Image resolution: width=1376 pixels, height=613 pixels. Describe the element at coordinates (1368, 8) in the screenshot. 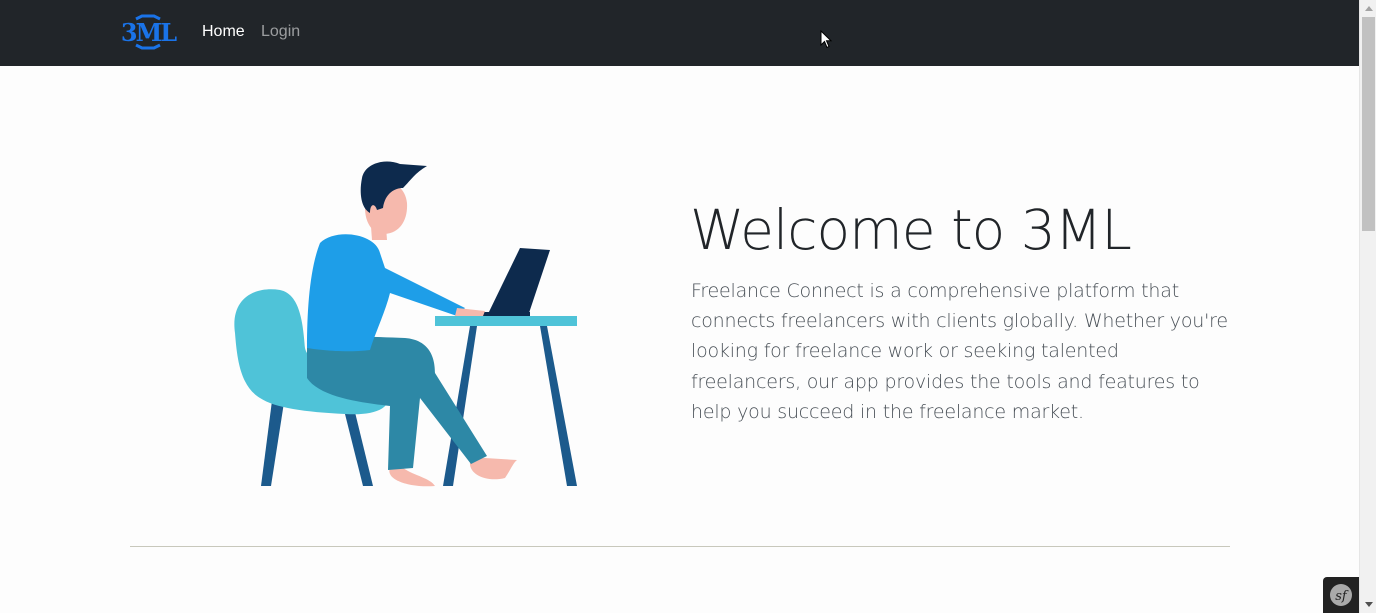

I see `scroll-up-arrow-icon` at that location.